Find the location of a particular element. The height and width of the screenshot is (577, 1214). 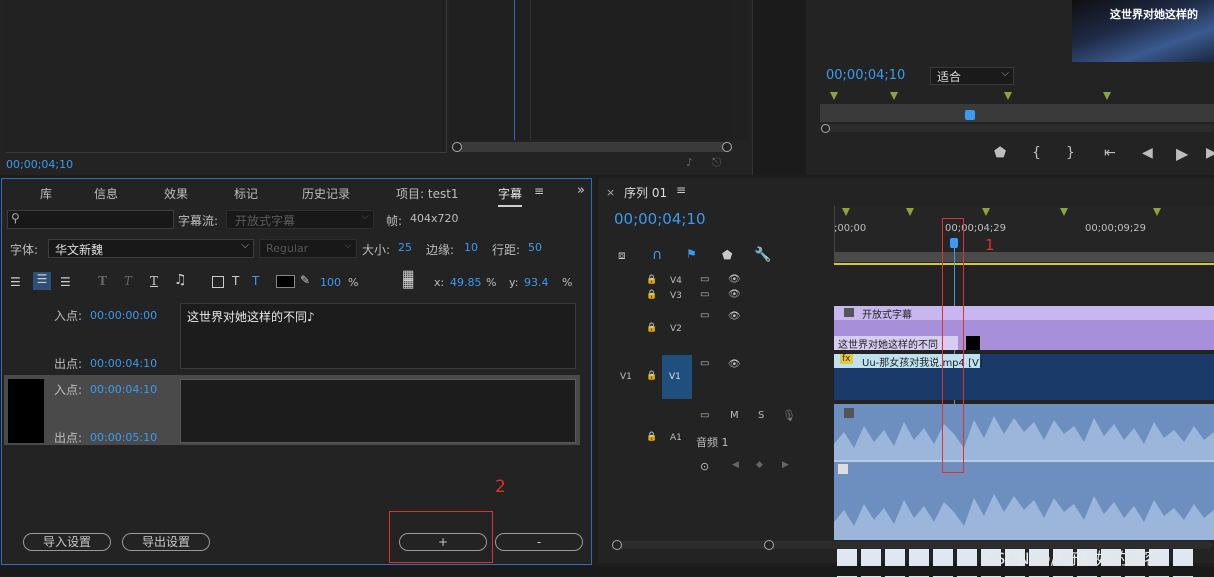

overflow-icon: » is located at coordinates (581, 190).